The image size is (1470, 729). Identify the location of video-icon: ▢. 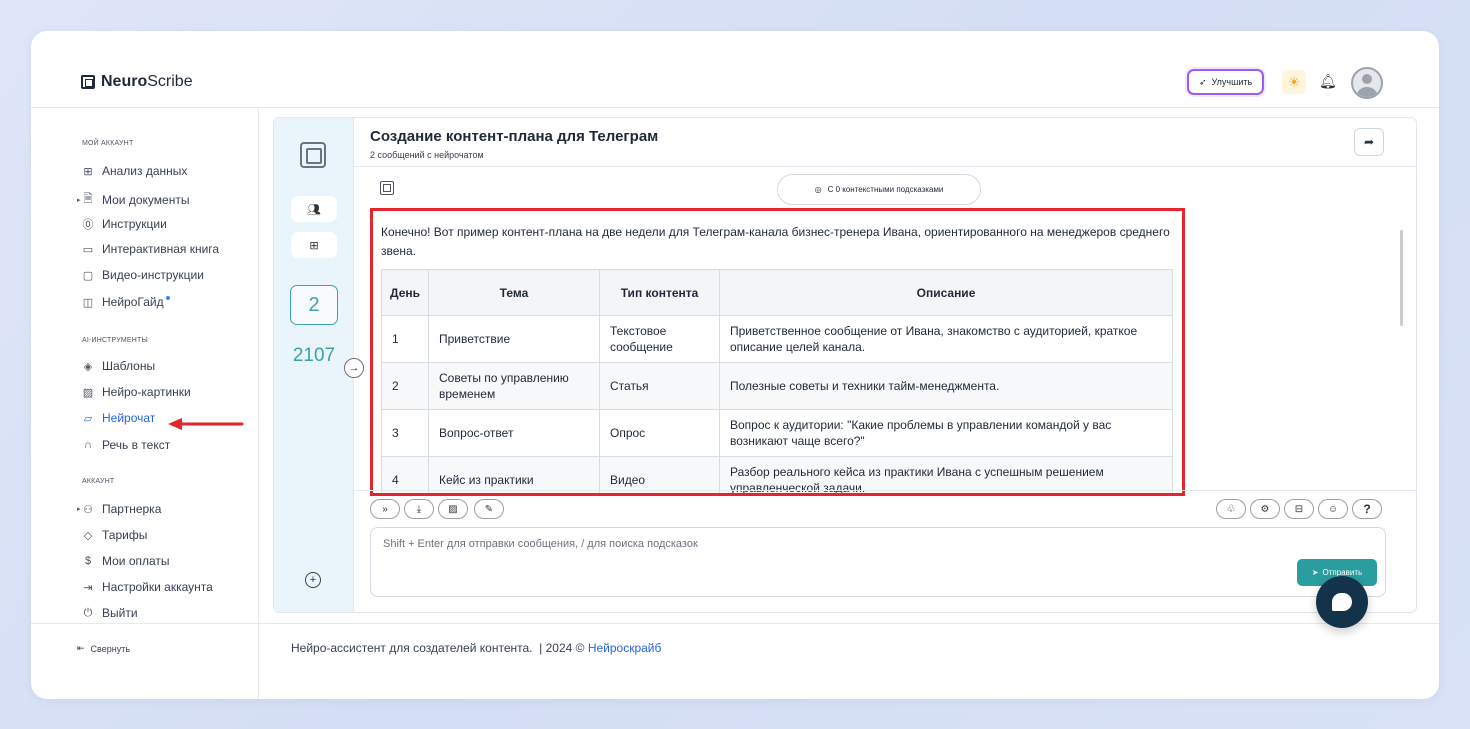
(88, 275).